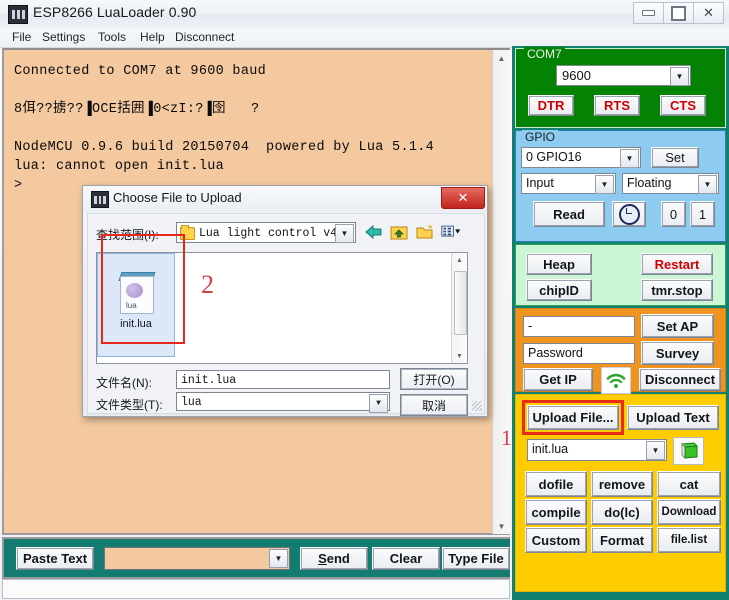 The image size is (729, 600). What do you see at coordinates (569, 214) in the screenshot?
I see `gpio-read-button: Read` at bounding box center [569, 214].